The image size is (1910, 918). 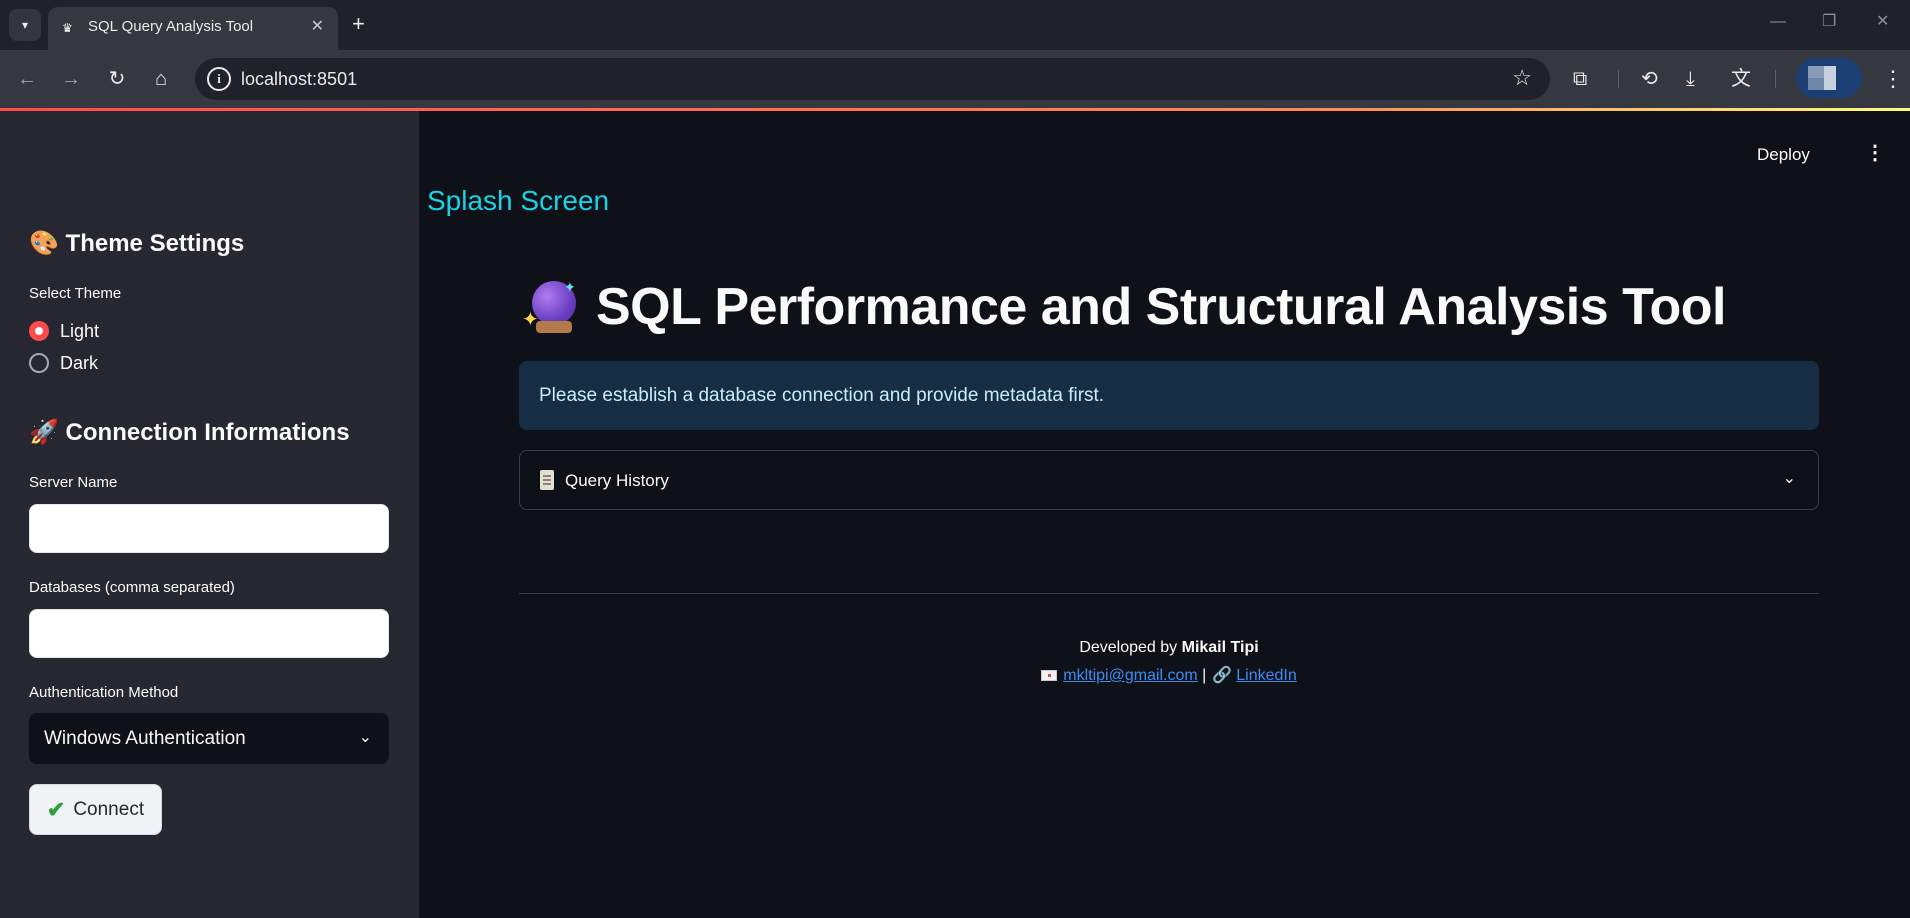 What do you see at coordinates (145, 738) in the screenshot?
I see `auth-method-value: Windows Authentication` at bounding box center [145, 738].